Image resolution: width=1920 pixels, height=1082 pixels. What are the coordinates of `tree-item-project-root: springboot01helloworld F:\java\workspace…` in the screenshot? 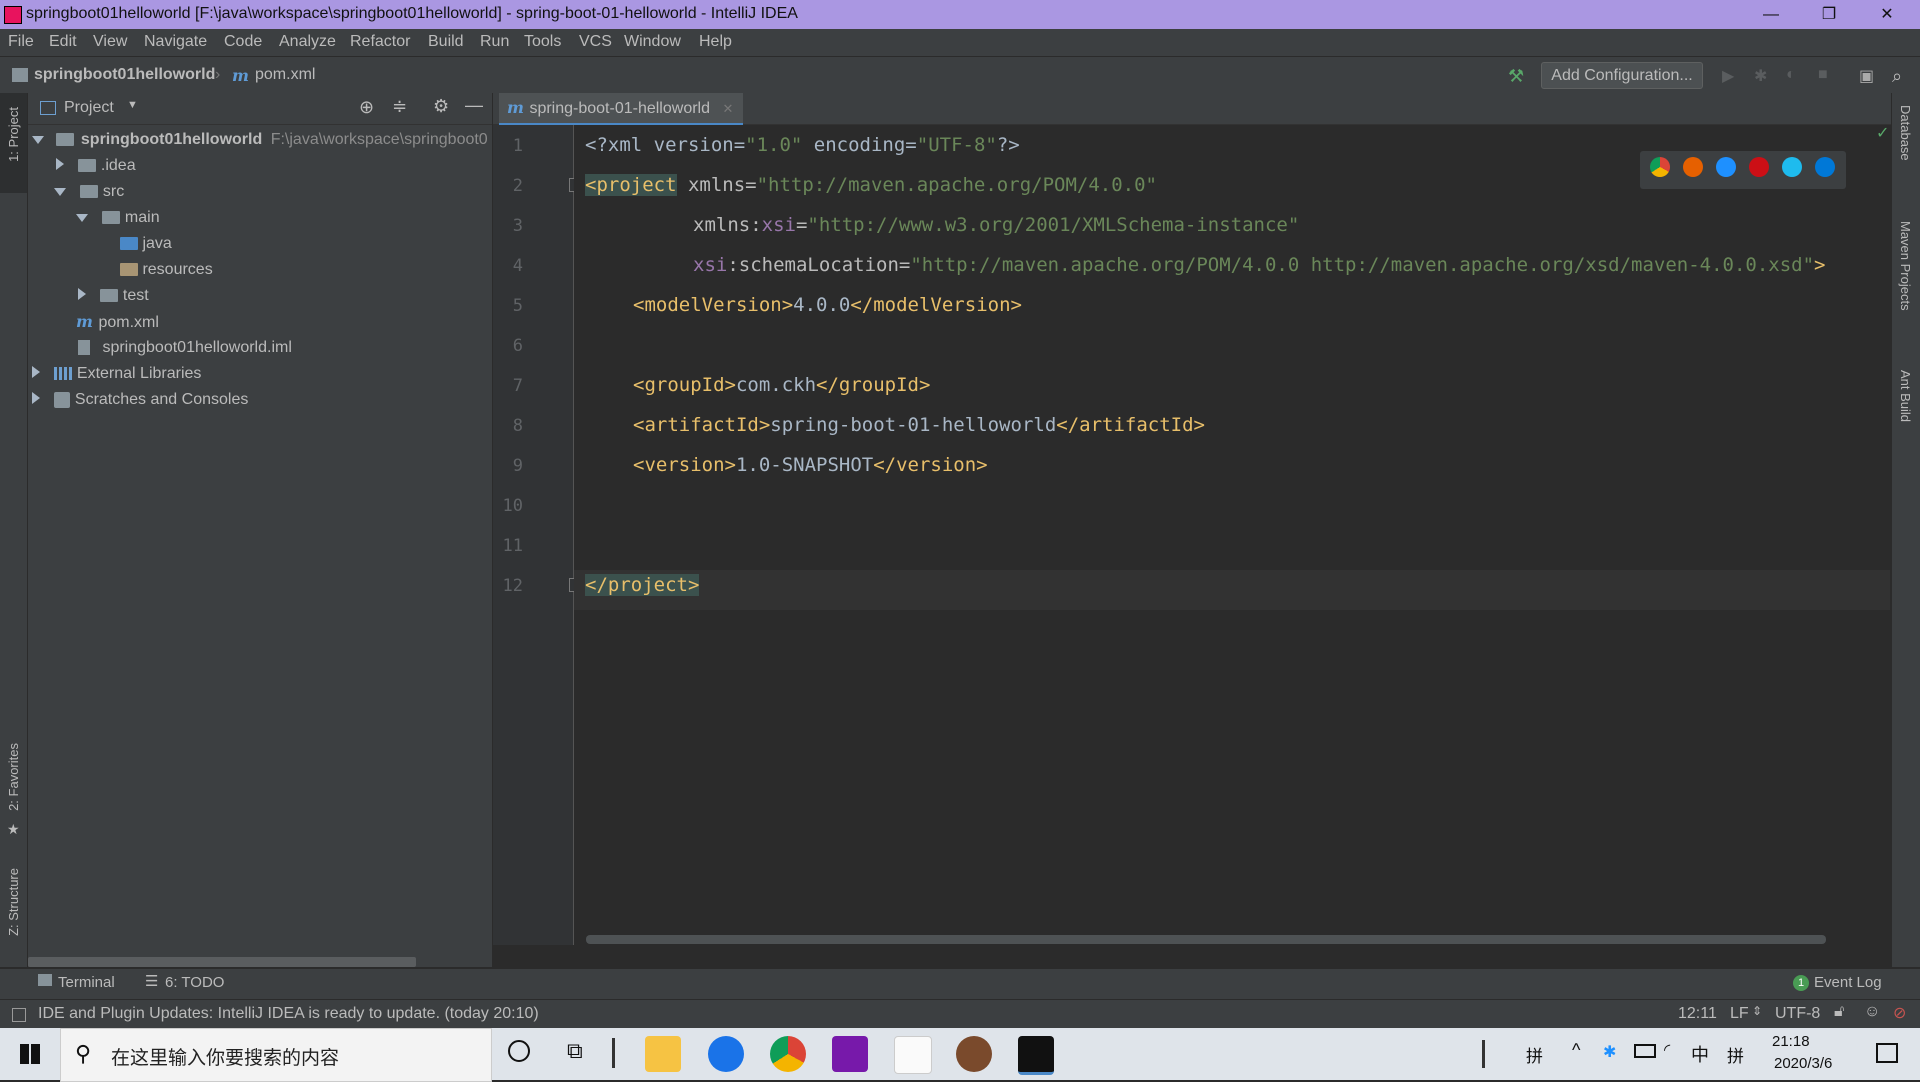 It's located at (260, 140).